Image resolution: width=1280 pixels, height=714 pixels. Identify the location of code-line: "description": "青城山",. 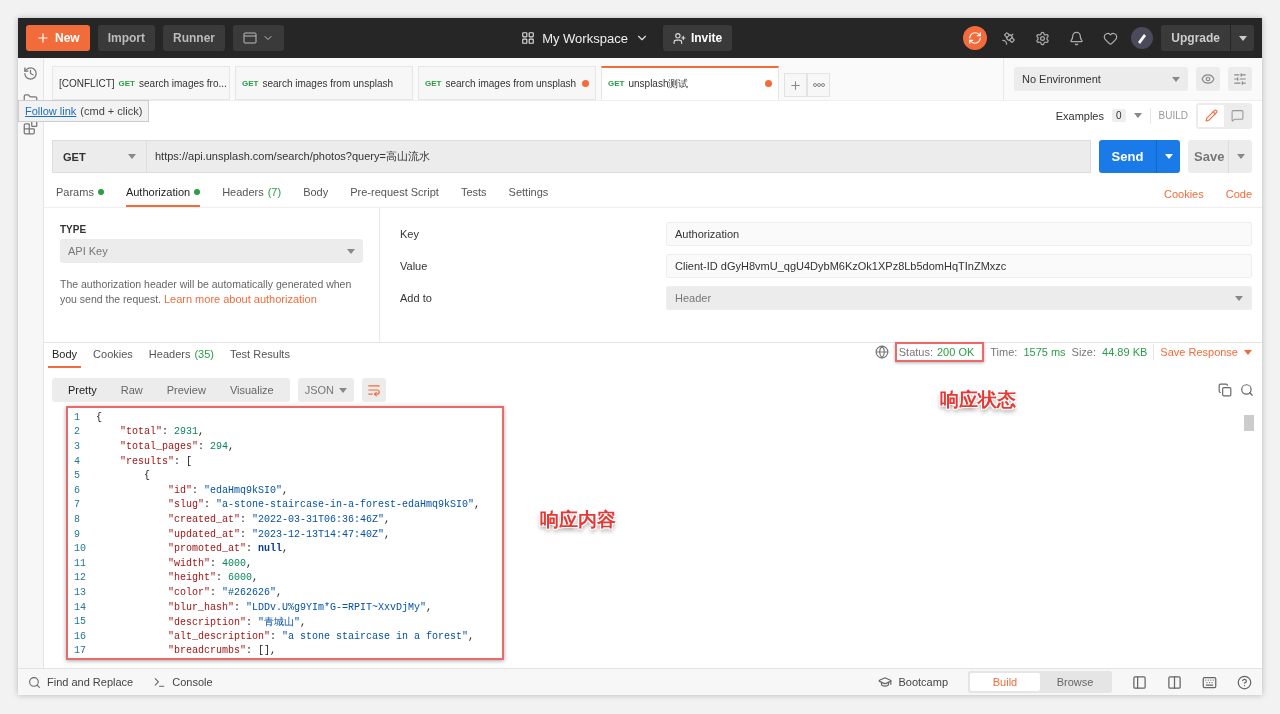
(237, 622).